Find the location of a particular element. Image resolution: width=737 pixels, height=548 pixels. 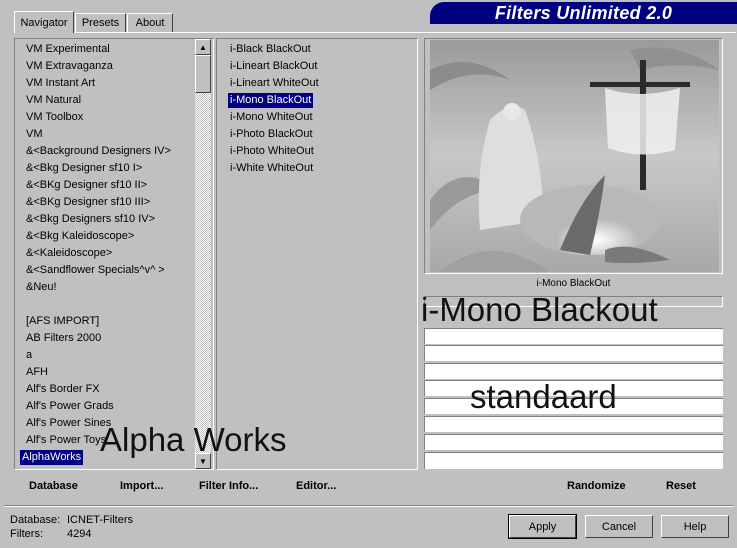

tab-about-label: About is located at coordinates (150, 23).